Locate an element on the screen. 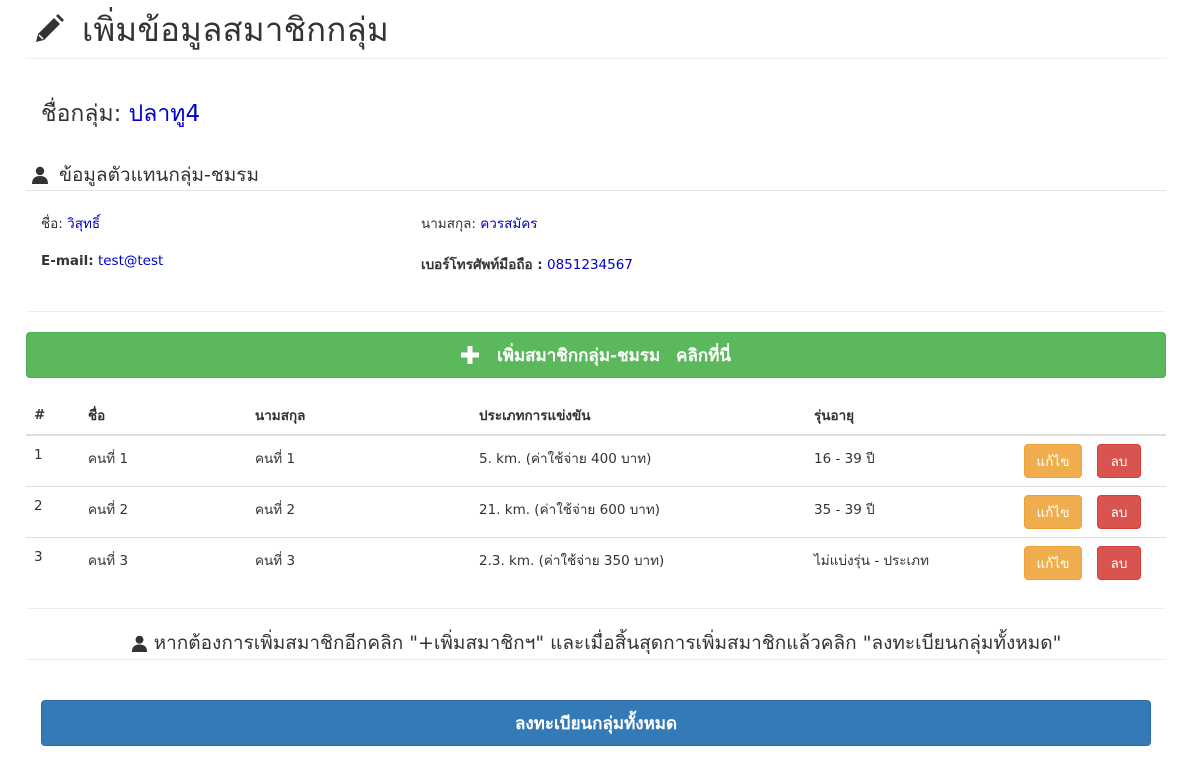  representative-heading: ข้อมูลตัวแทนกลุ่ม-ชมรม is located at coordinates (596, 175).